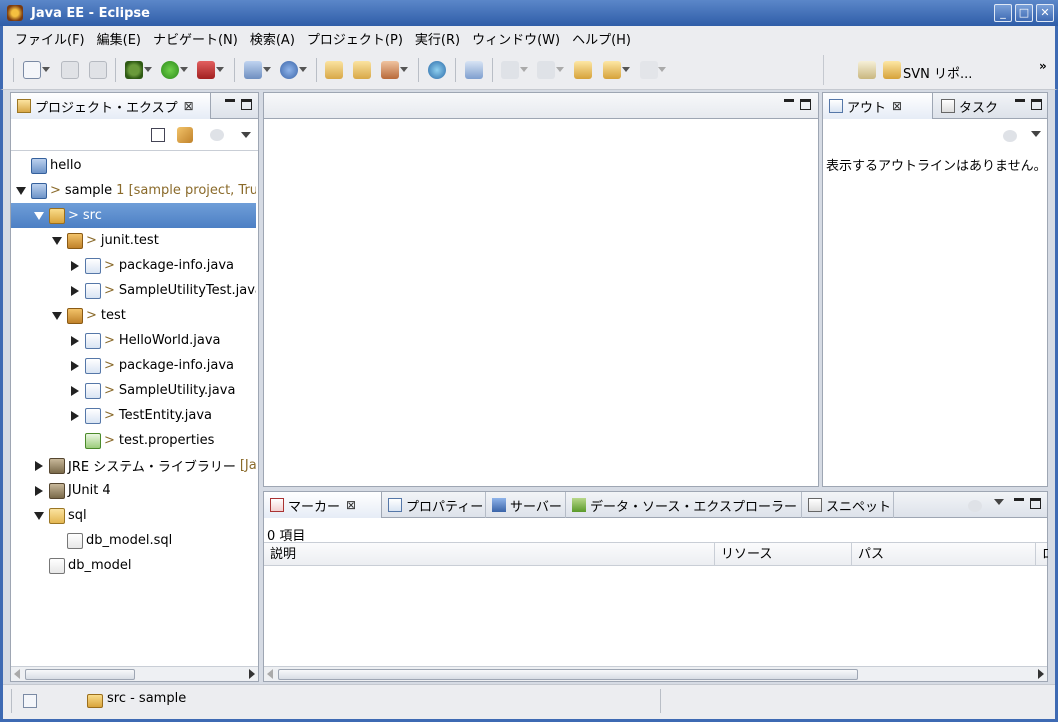 The image size is (1058, 722). What do you see at coordinates (437, 70) in the screenshot?
I see `browser-icon` at bounding box center [437, 70].